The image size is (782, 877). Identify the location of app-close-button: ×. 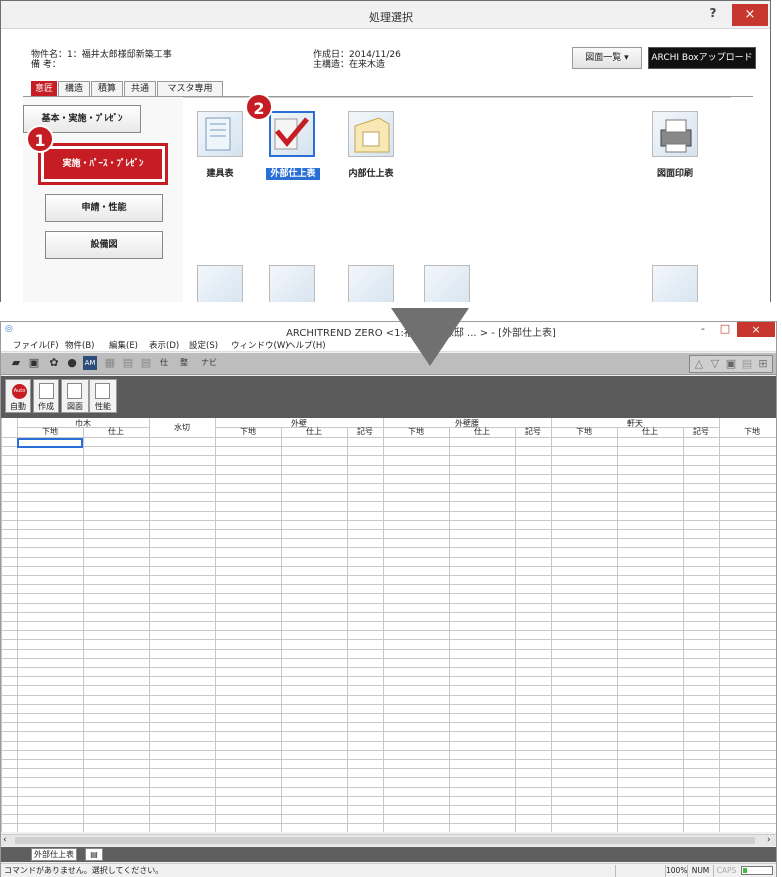
(756, 329).